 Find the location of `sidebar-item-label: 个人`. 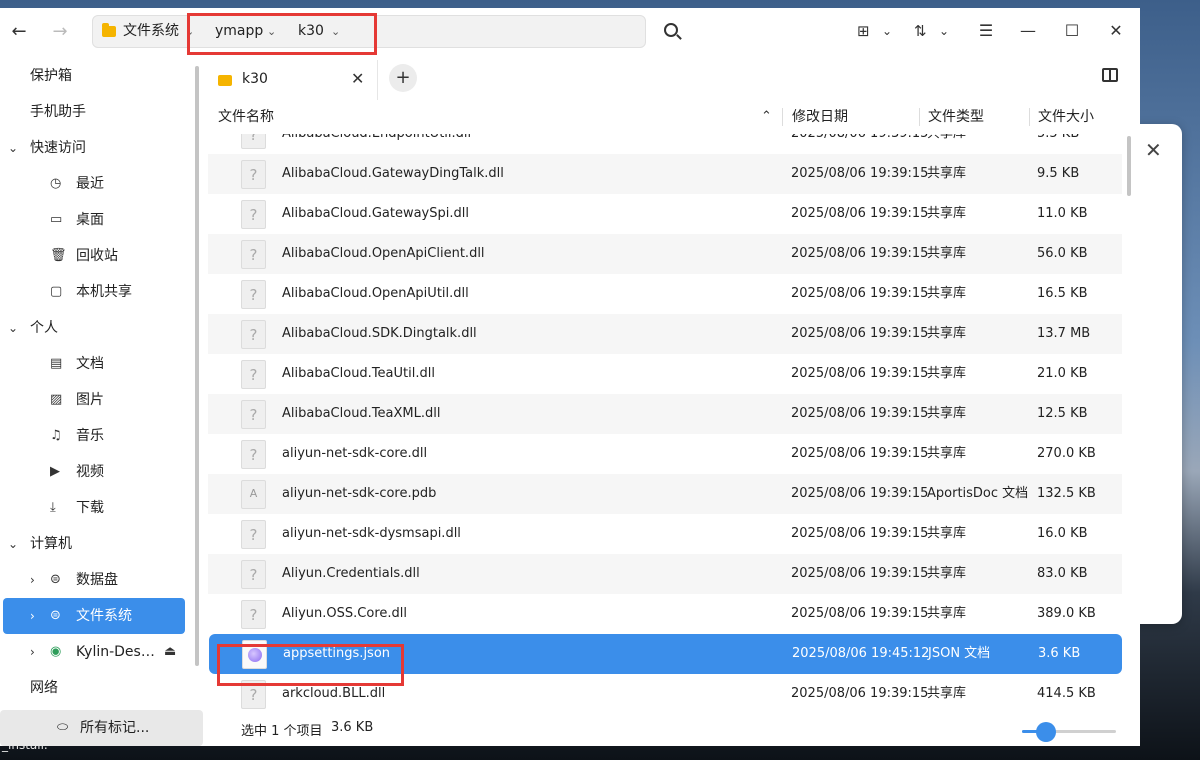

sidebar-item-label: 个人 is located at coordinates (44, 328).